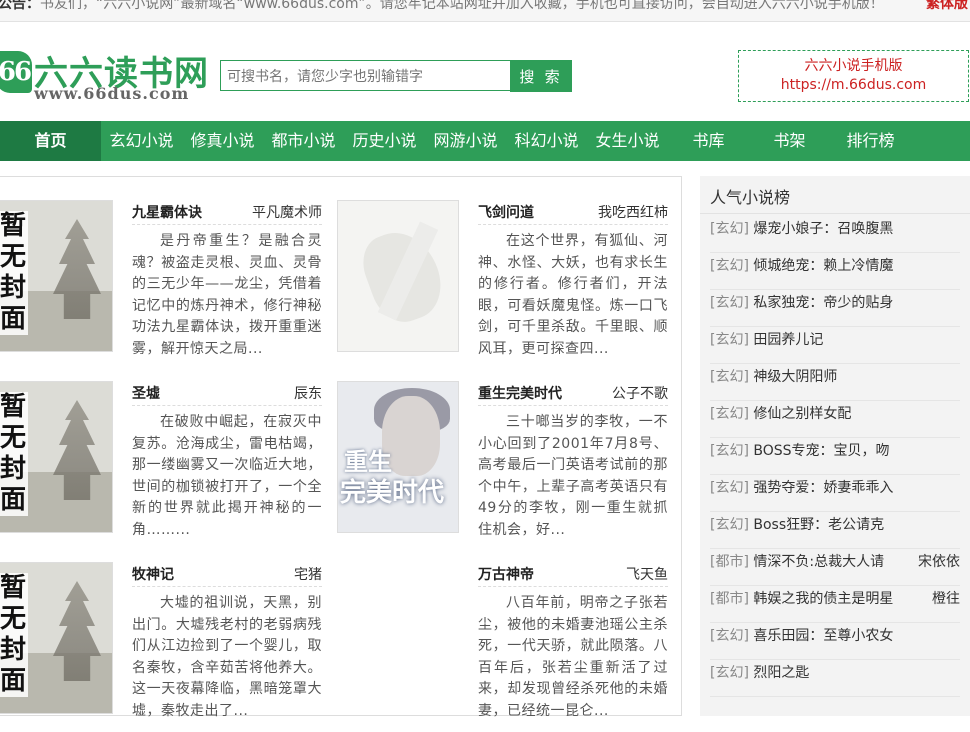 The width and height of the screenshot is (970, 732). What do you see at coordinates (303, 141) in the screenshot?
I see `nav-dushi: 都市小说` at bounding box center [303, 141].